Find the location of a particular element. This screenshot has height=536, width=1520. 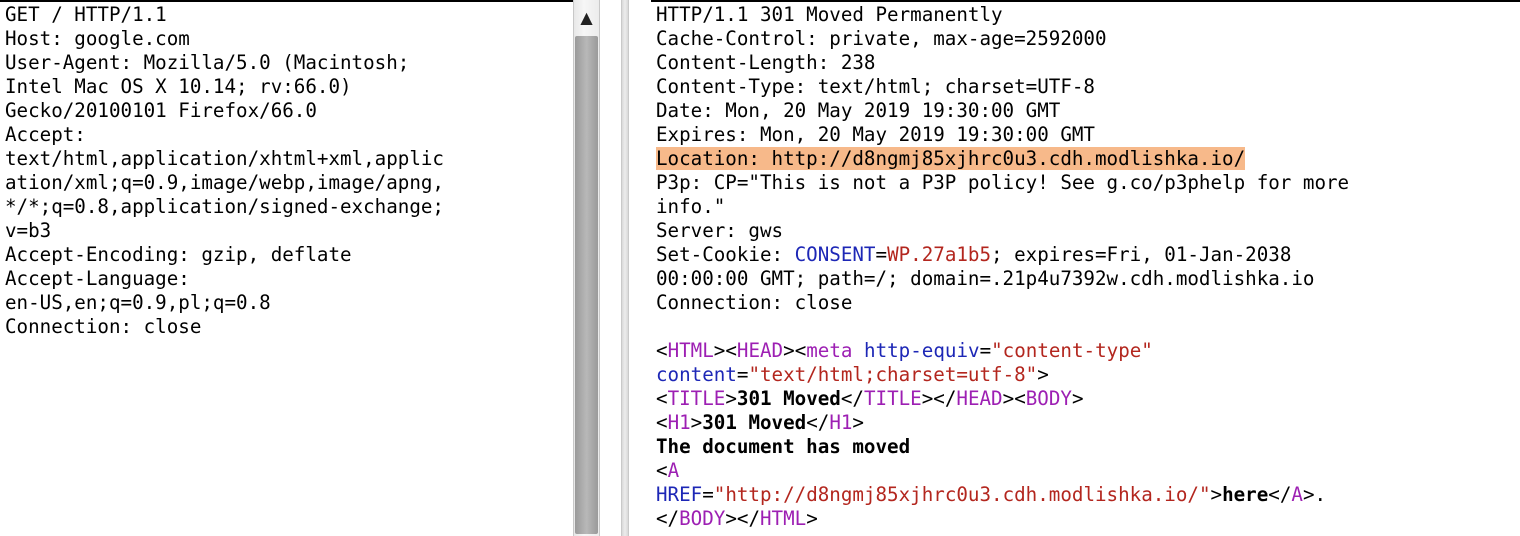

response-header-expires: Expires: Mon, 20 May 2019 19:30:00 GMT is located at coordinates (875, 134).